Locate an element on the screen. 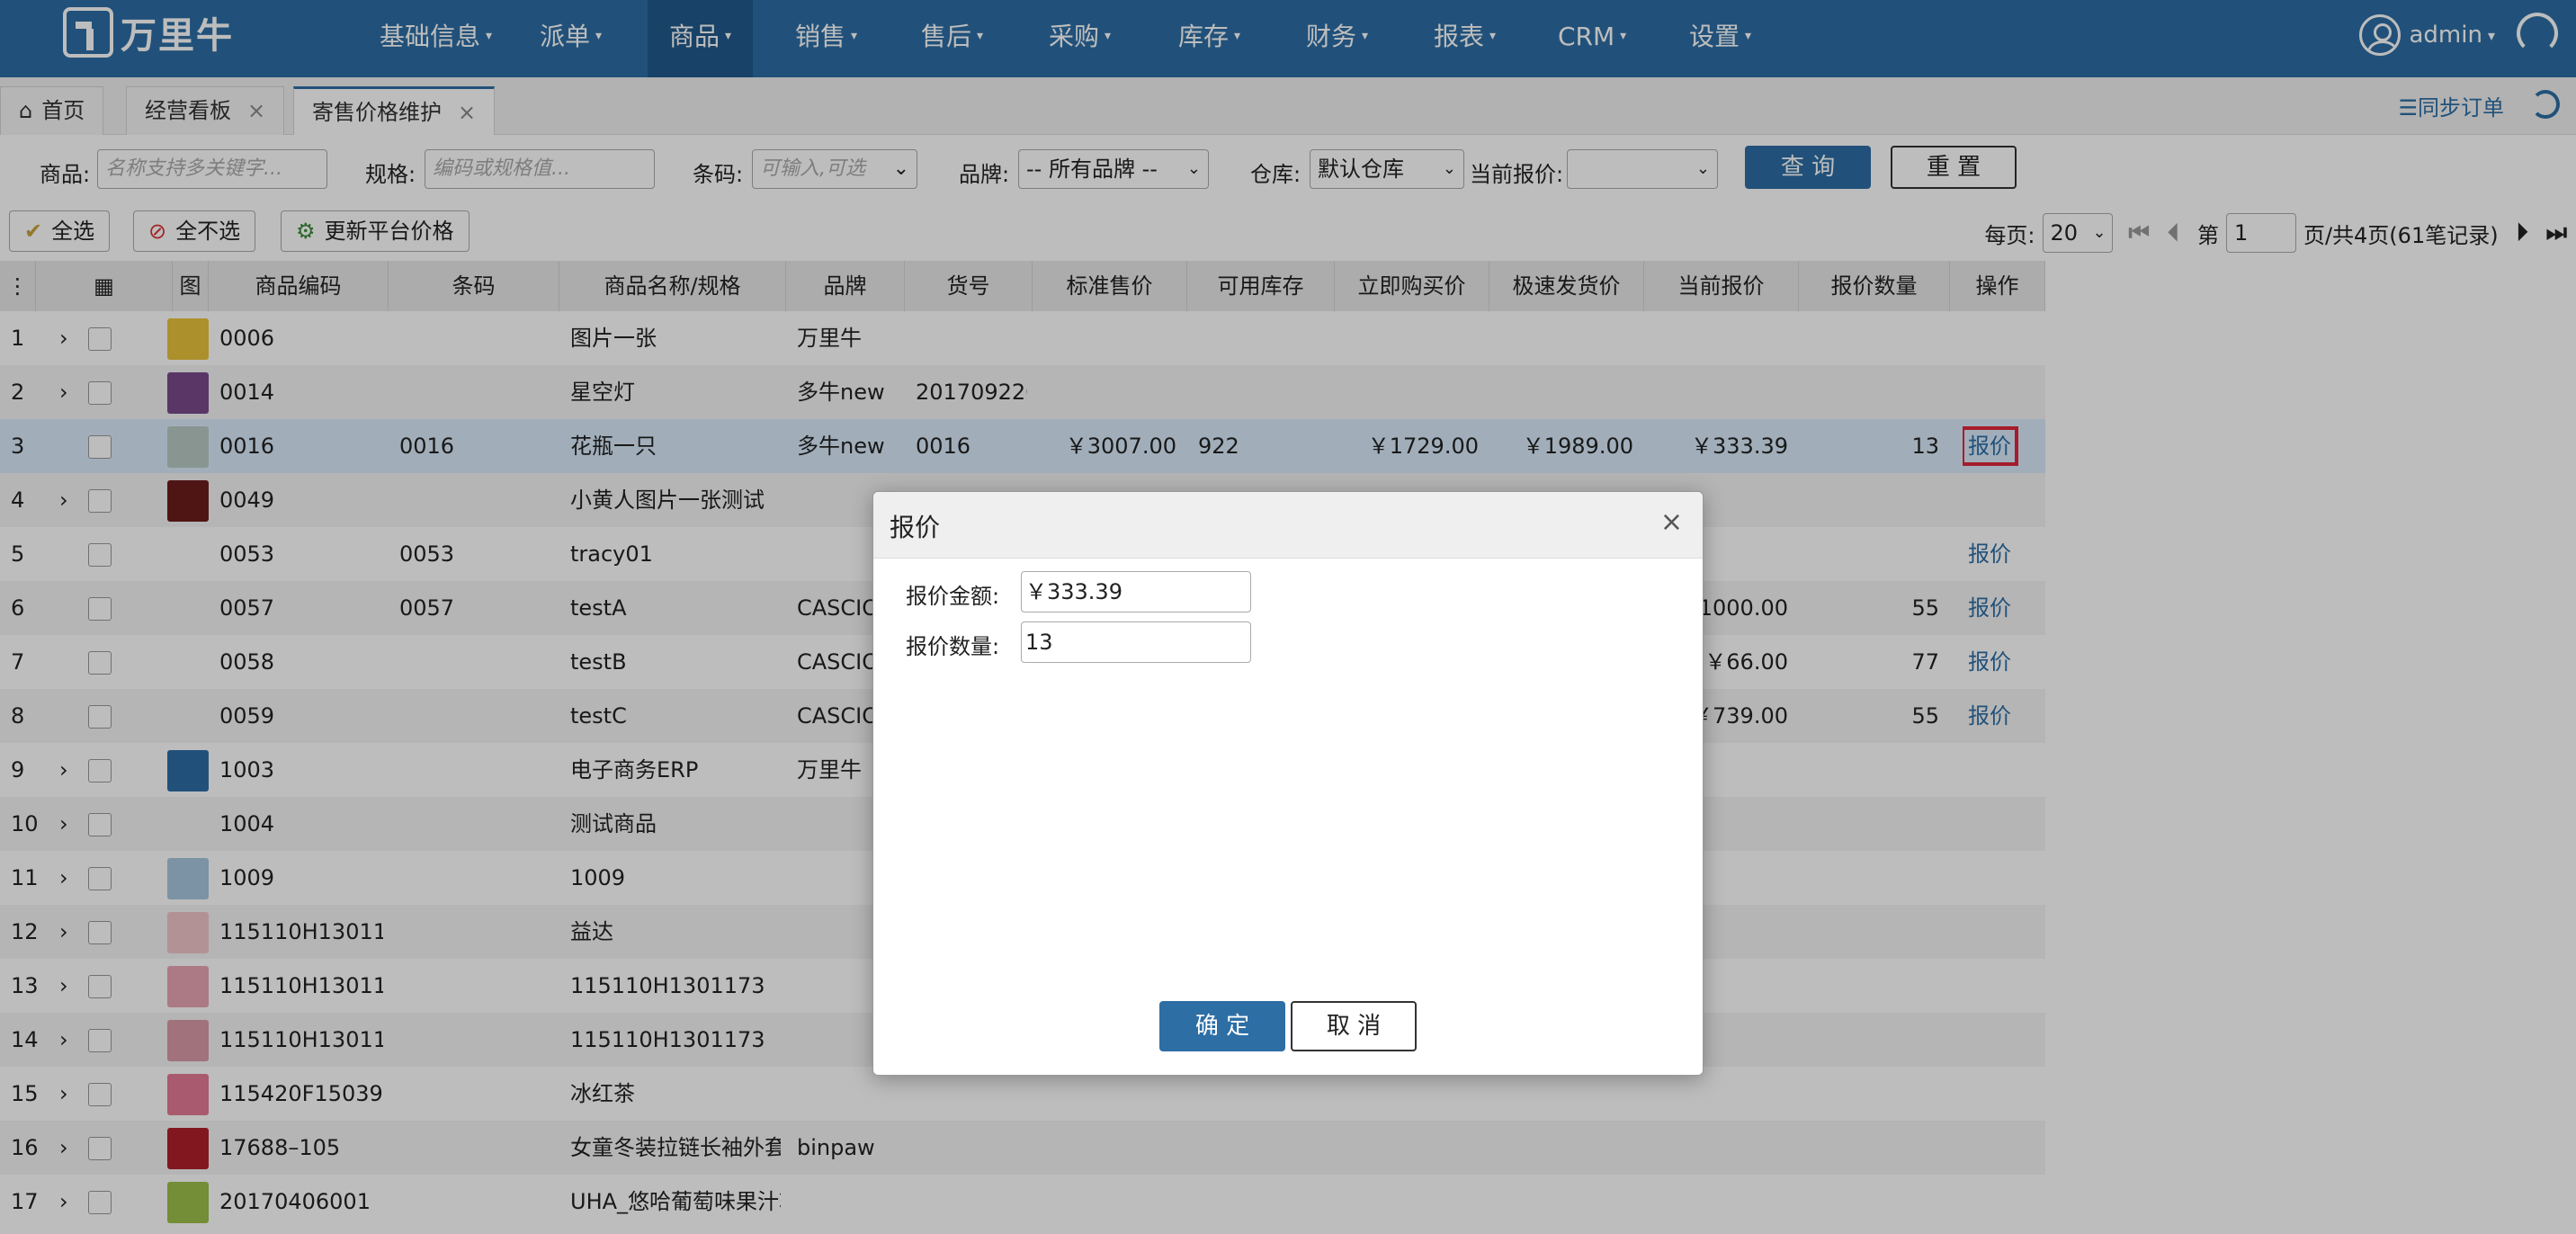 This screenshot has height=1234, width=2576. quote-amount-label: 报价金额: is located at coordinates (953, 596).